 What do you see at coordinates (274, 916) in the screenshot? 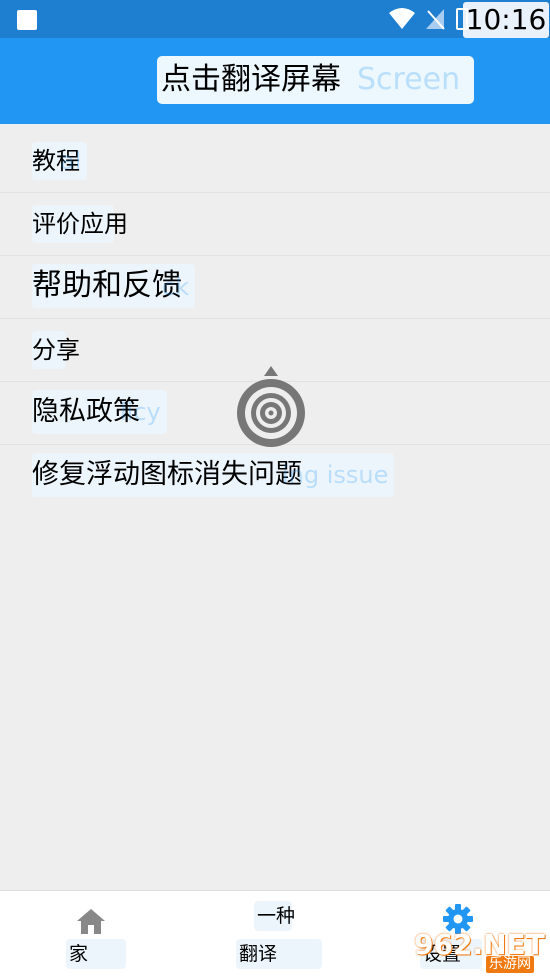
I see `nav-translate-label-top: 一种` at bounding box center [274, 916].